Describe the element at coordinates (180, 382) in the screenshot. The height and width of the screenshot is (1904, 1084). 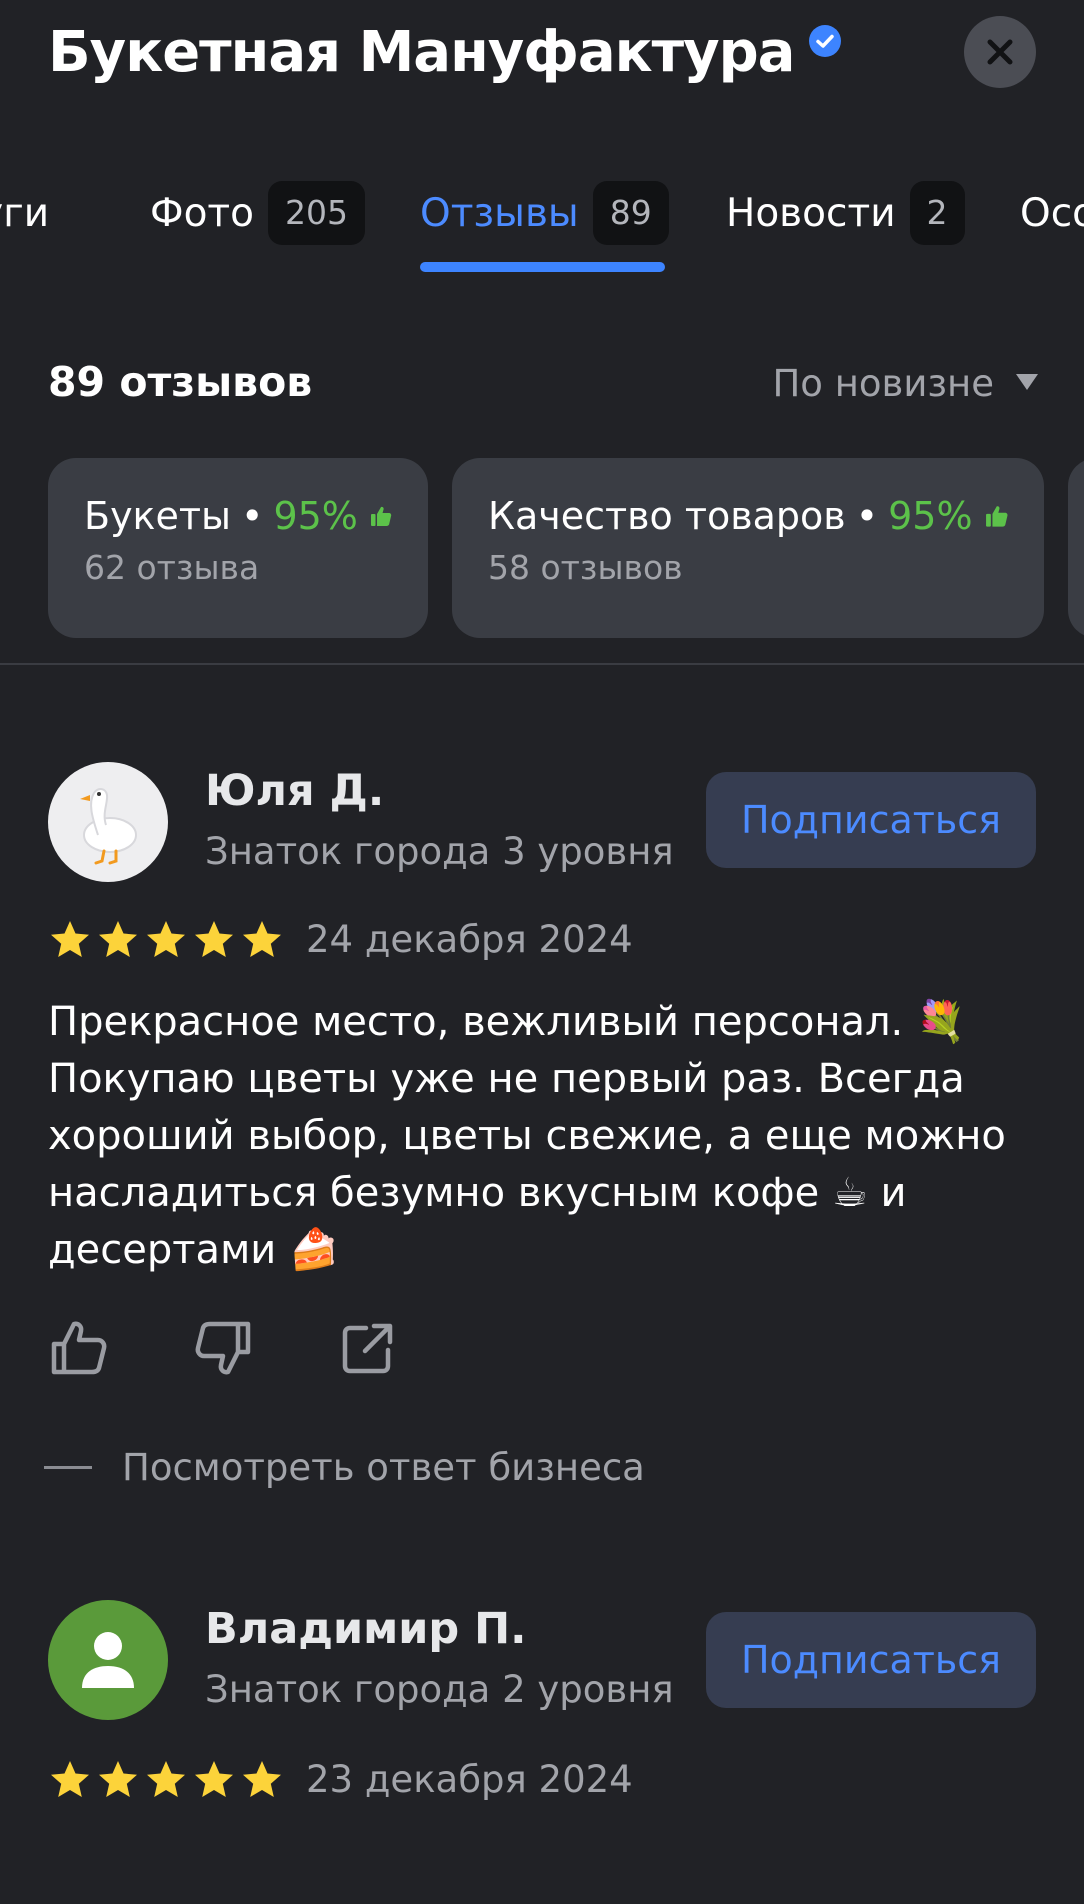
I see `reviews-count: 89 отзывов` at that location.